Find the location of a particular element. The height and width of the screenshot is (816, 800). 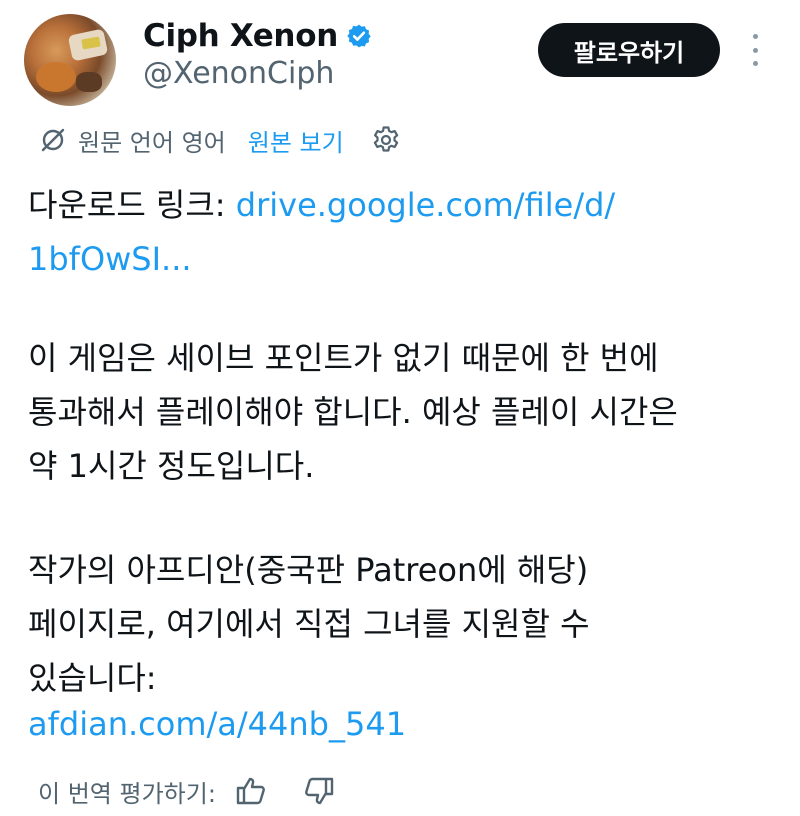

post-paragraph-line: 약 1시간 정도입니다. is located at coordinates (171, 466).